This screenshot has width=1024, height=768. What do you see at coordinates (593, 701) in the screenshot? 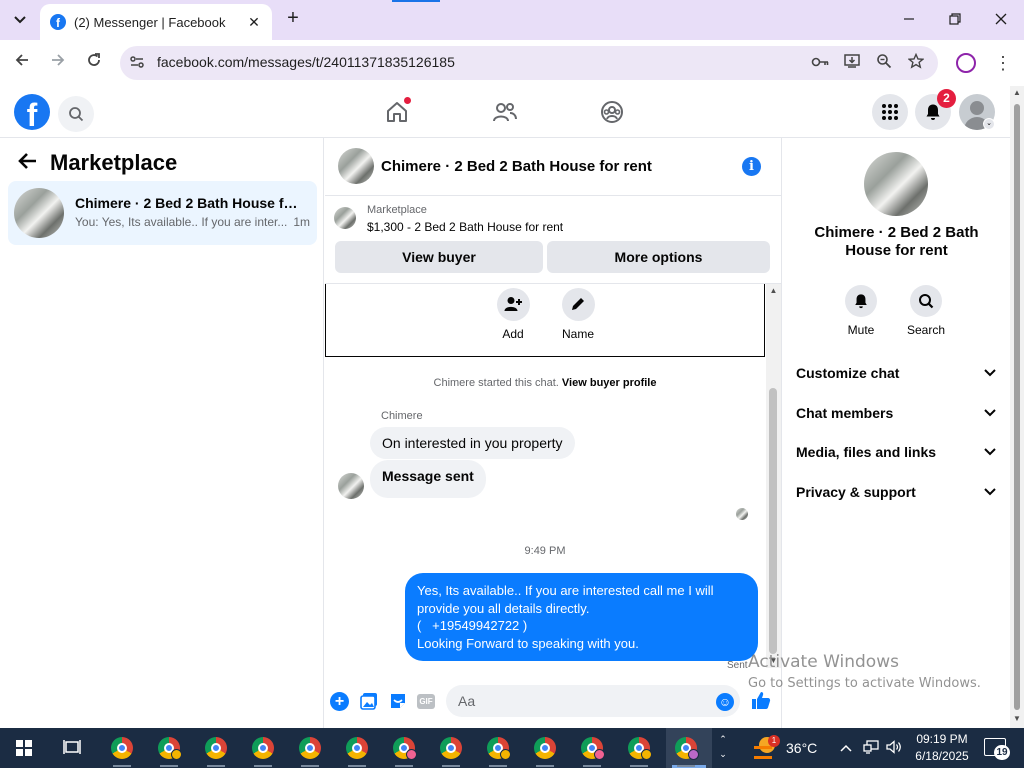
I see `message-input` at bounding box center [593, 701].